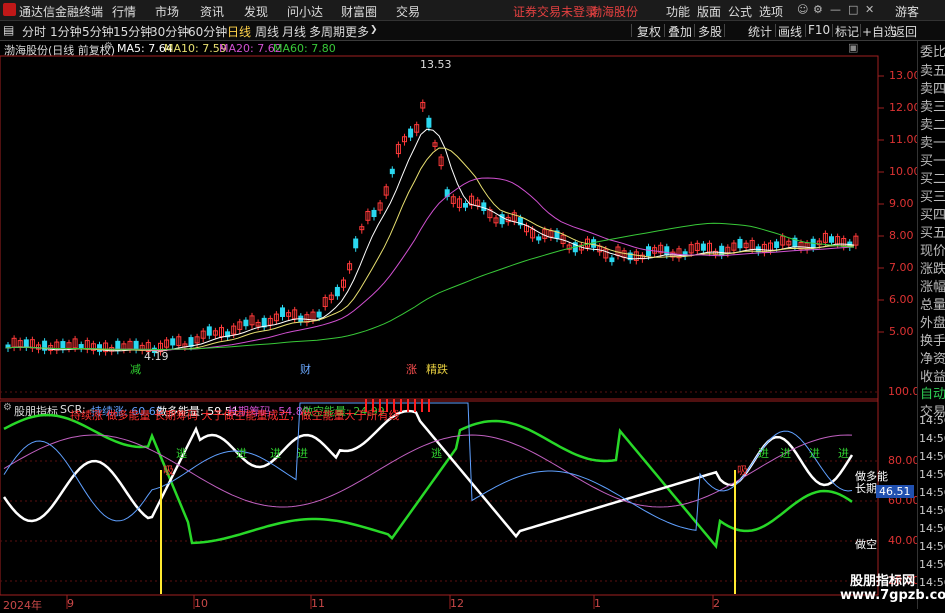  Describe the element at coordinates (904, 460) in the screenshot. I see `ind-tick: 80.00` at that location.